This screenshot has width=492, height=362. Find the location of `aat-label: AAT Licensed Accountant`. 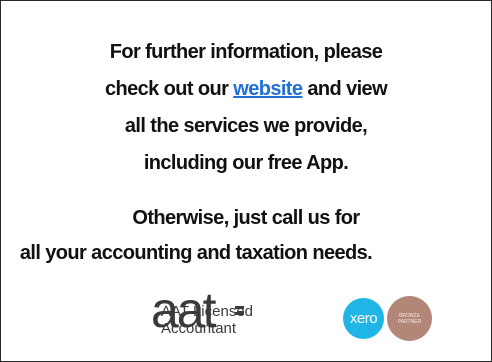

aat-label: AAT Licensed Accountant is located at coordinates (207, 320).